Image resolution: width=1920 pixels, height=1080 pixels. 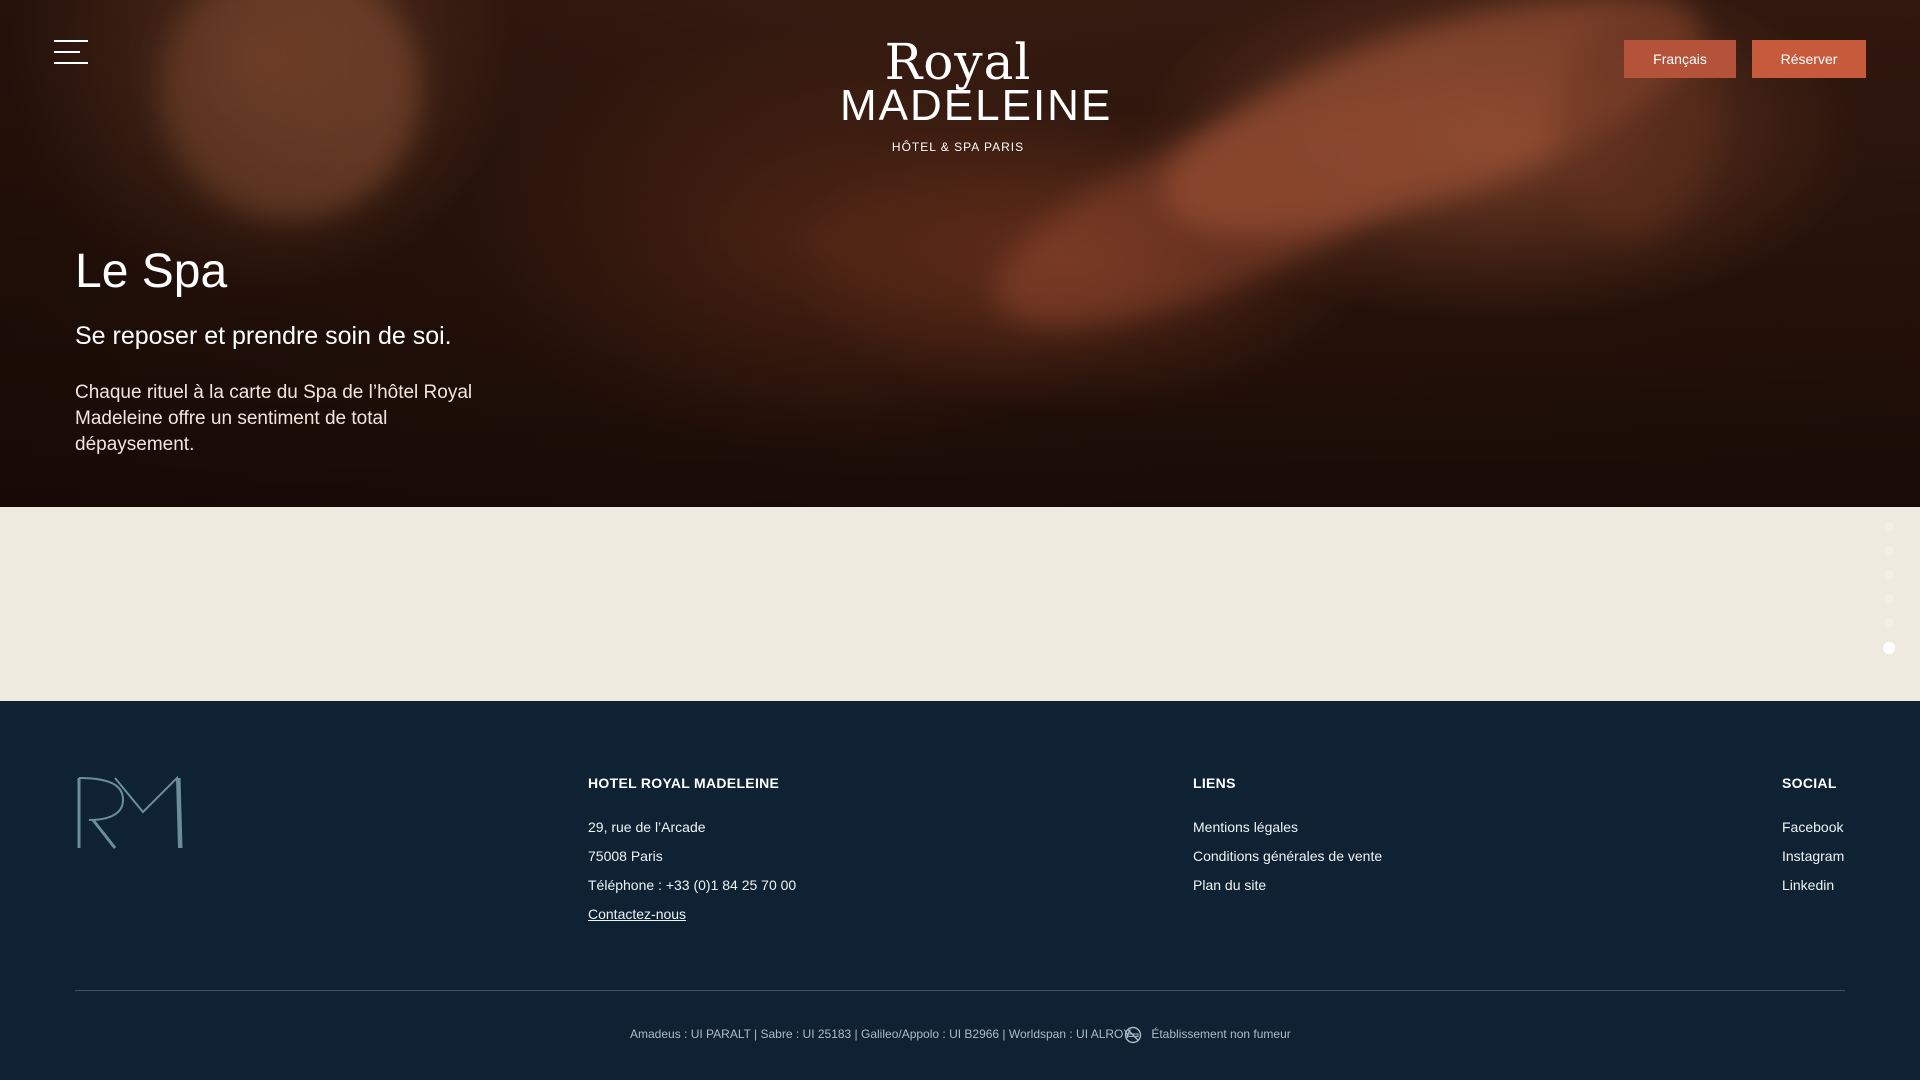 What do you see at coordinates (130, 813) in the screenshot?
I see `rm-monogram-logo` at bounding box center [130, 813].